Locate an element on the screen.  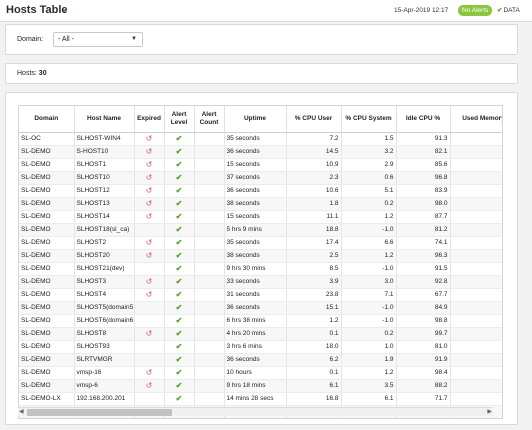
column-header: % CPU System is located at coordinates (369, 119).